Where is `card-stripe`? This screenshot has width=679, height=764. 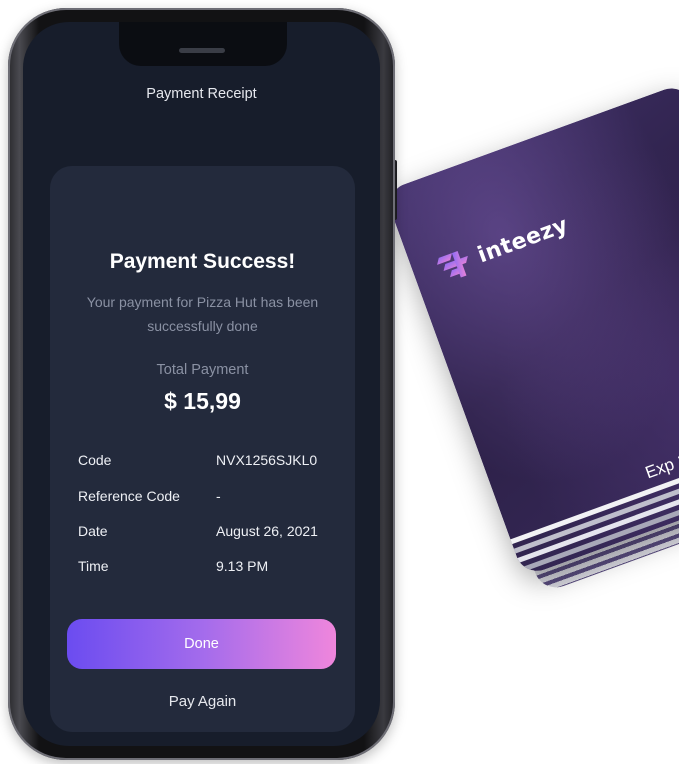
card-stripe is located at coordinates (594, 487).